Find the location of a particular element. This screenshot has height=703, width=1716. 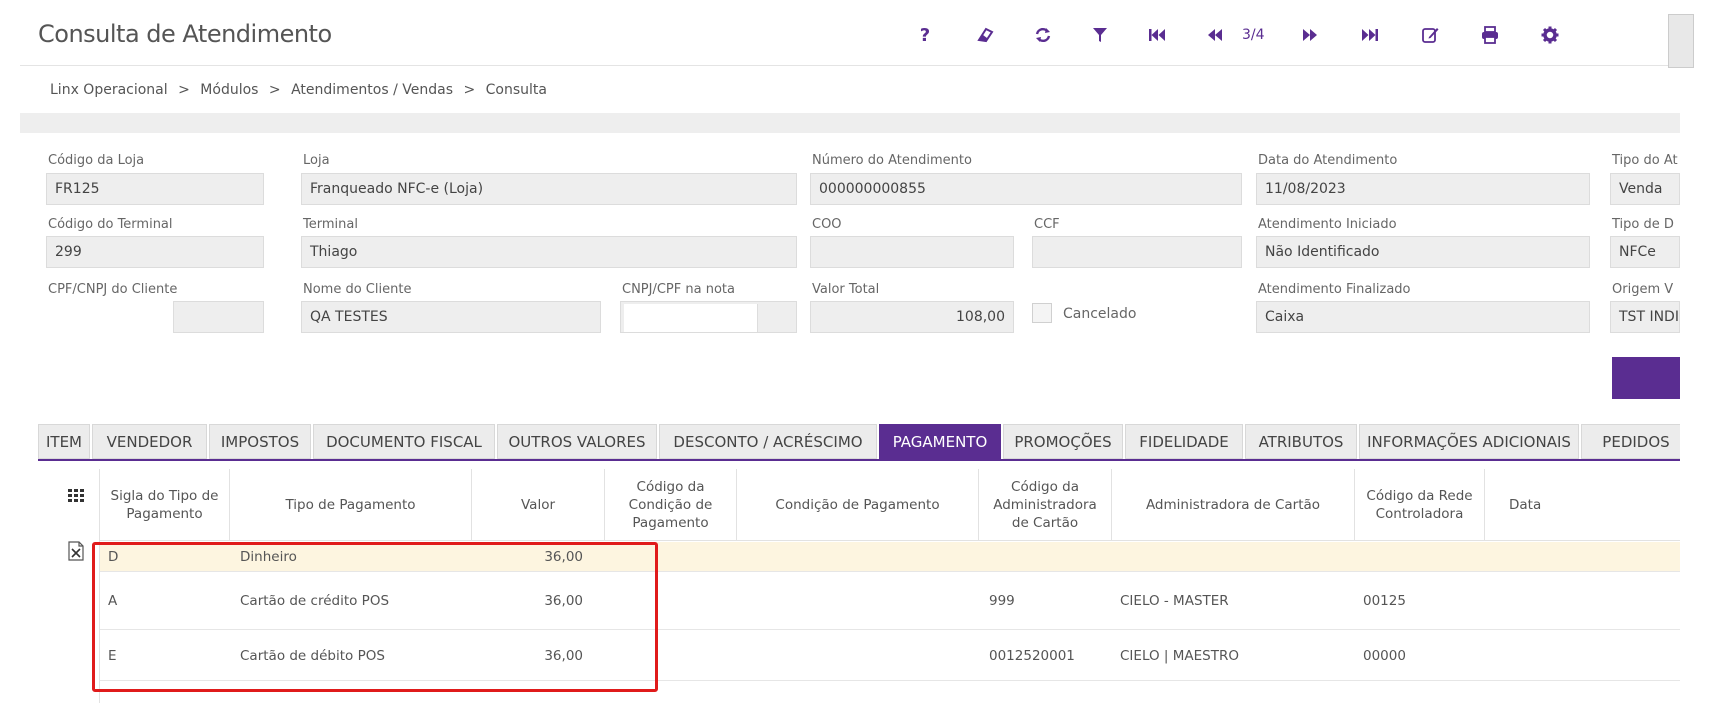

valor-total-field: 108,00 is located at coordinates (912, 317).